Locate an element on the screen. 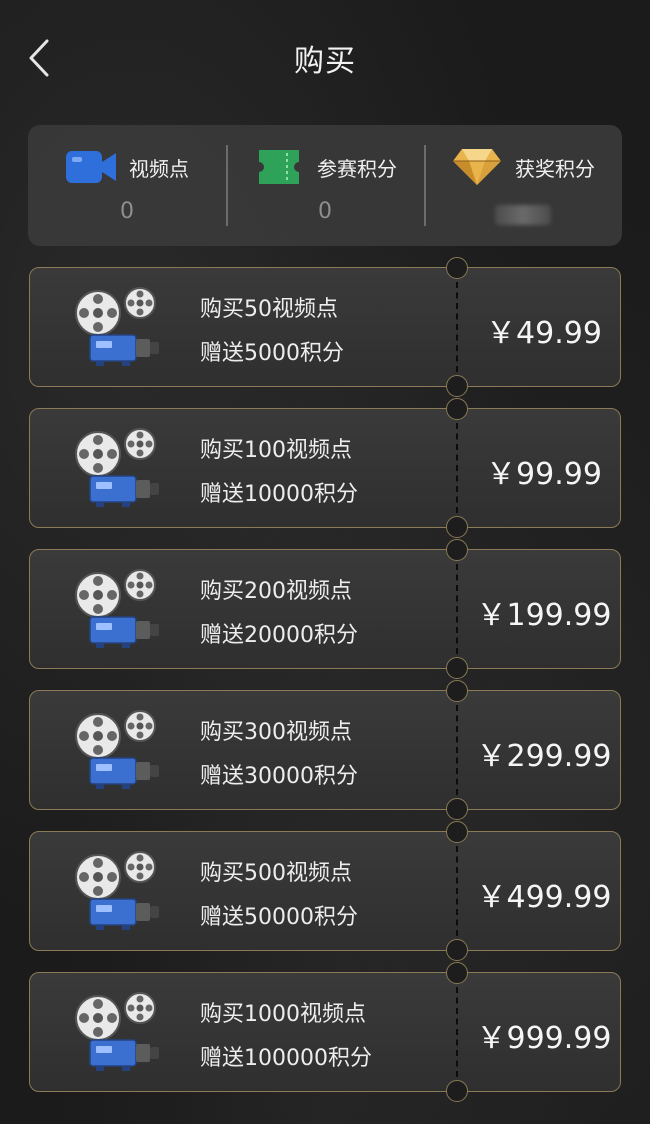 The width and height of the screenshot is (650, 1124). package-card: 购买500视频点 赠送50000积分 ￥499.99 is located at coordinates (325, 891).